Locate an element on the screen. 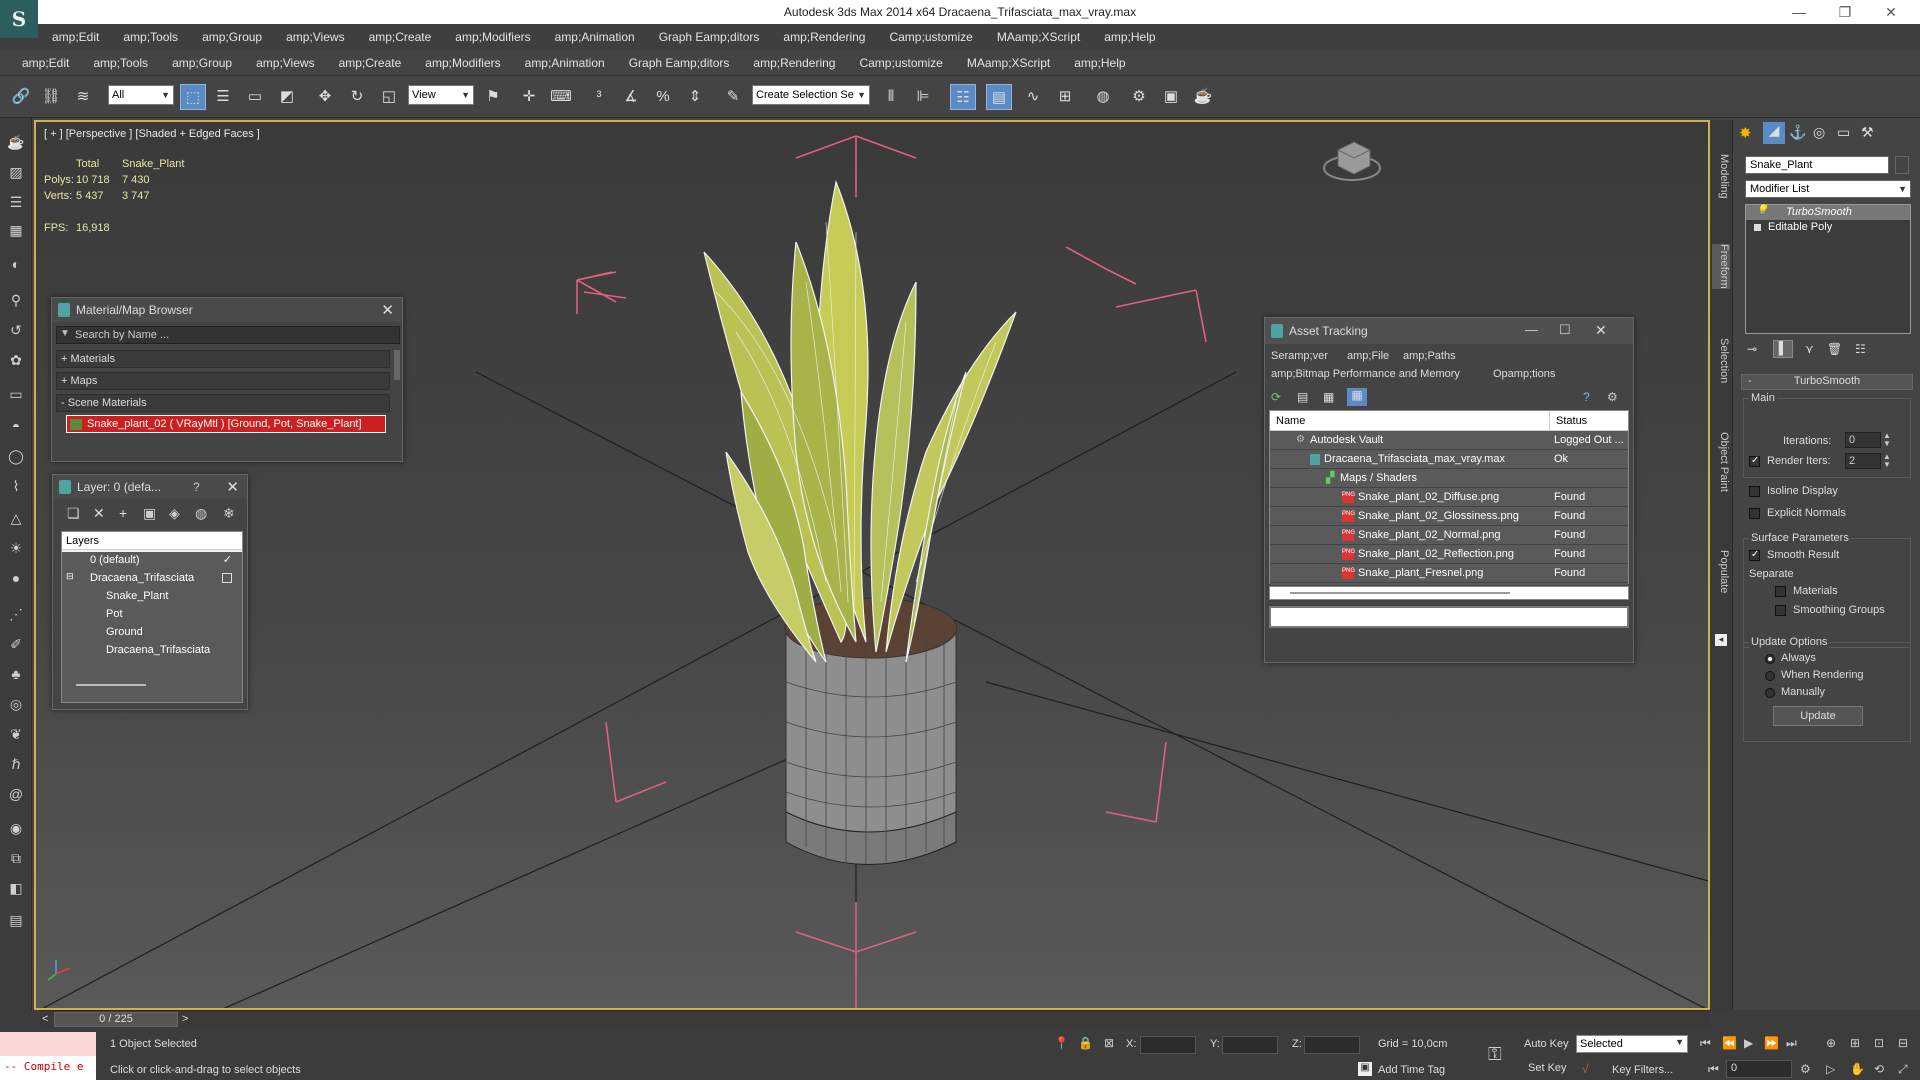 Image resolution: width=1920 pixels, height=1080 pixels. brush-icon: ✐ is located at coordinates (16, 644).